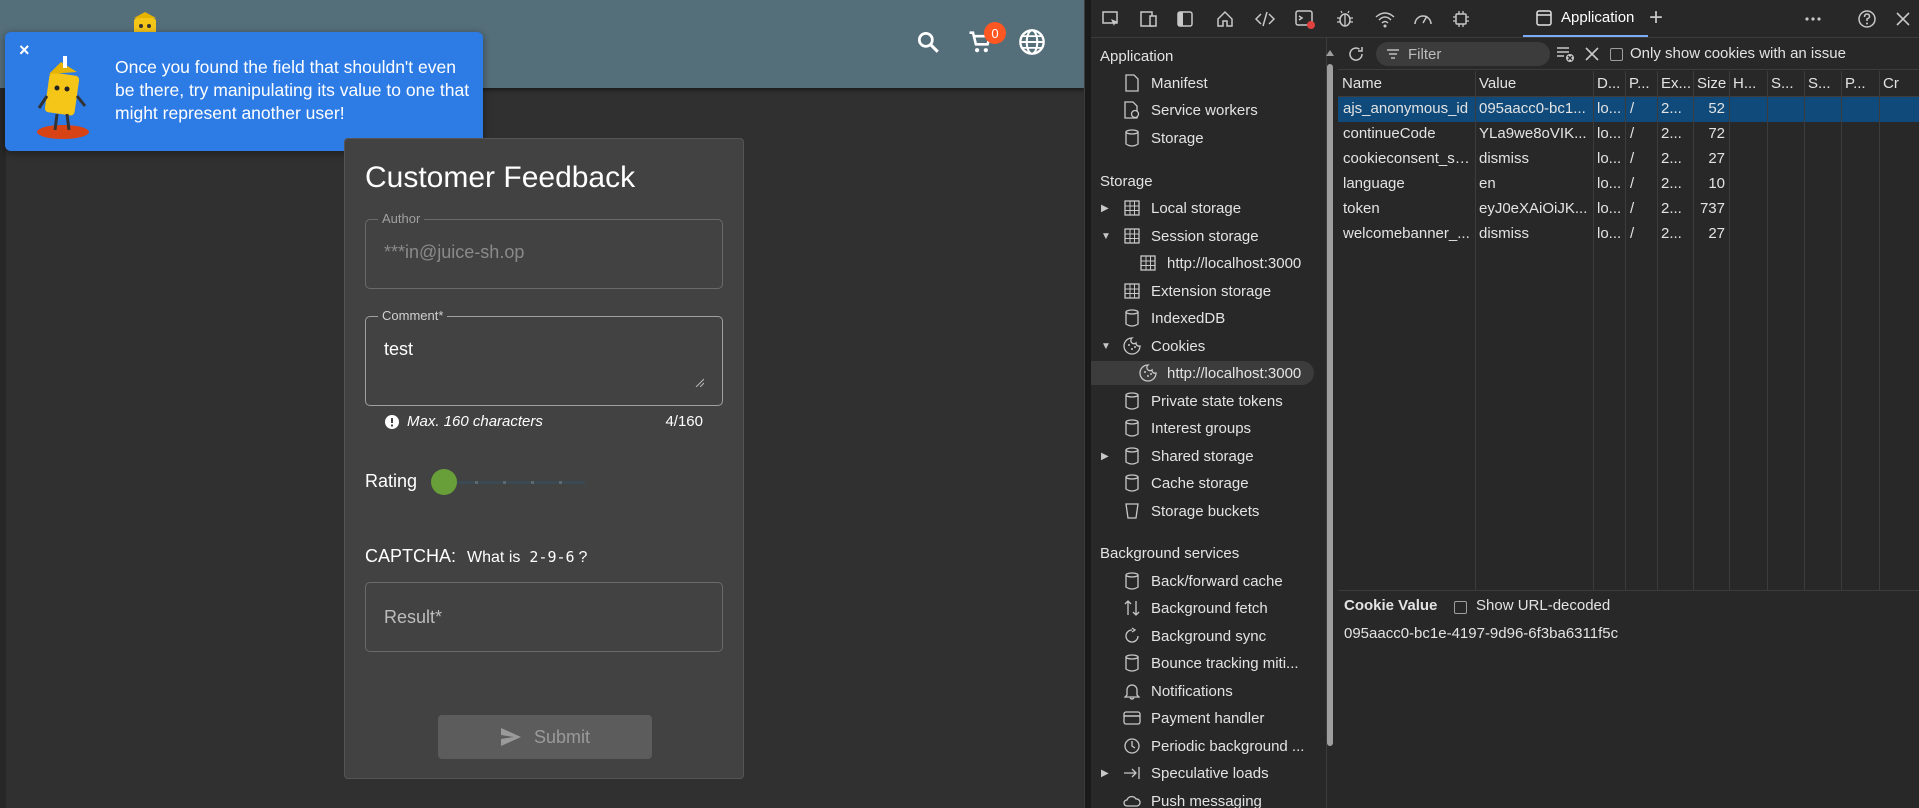 This screenshot has width=1919, height=808. Describe the element at coordinates (1171, 208) in the screenshot. I see `sidebar-item-local-storage: ▶ Local storage` at that location.